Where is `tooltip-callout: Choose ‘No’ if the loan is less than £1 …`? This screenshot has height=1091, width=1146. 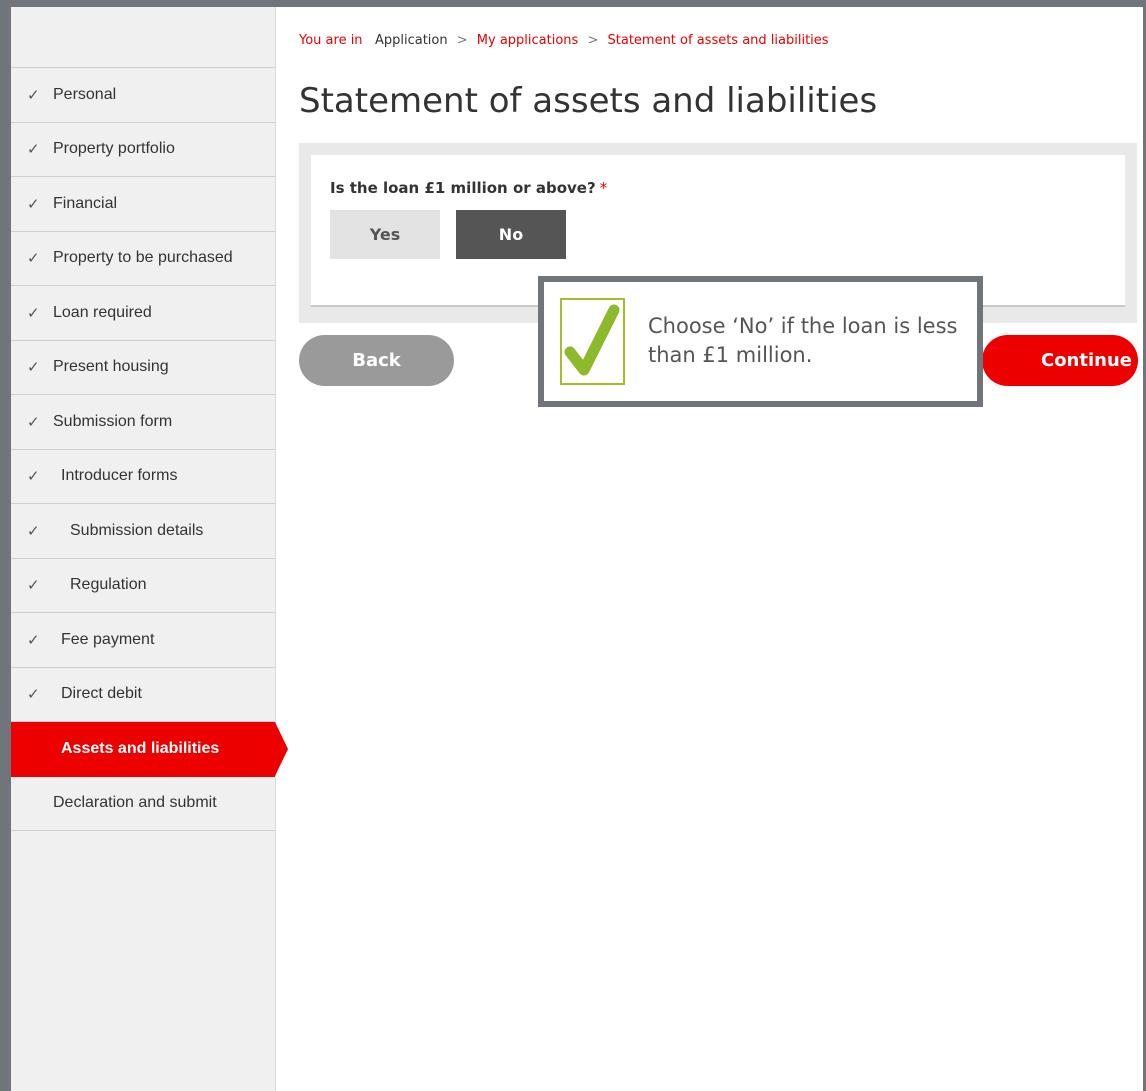 tooltip-callout: Choose ‘No’ if the loan is less than £1 … is located at coordinates (760, 341).